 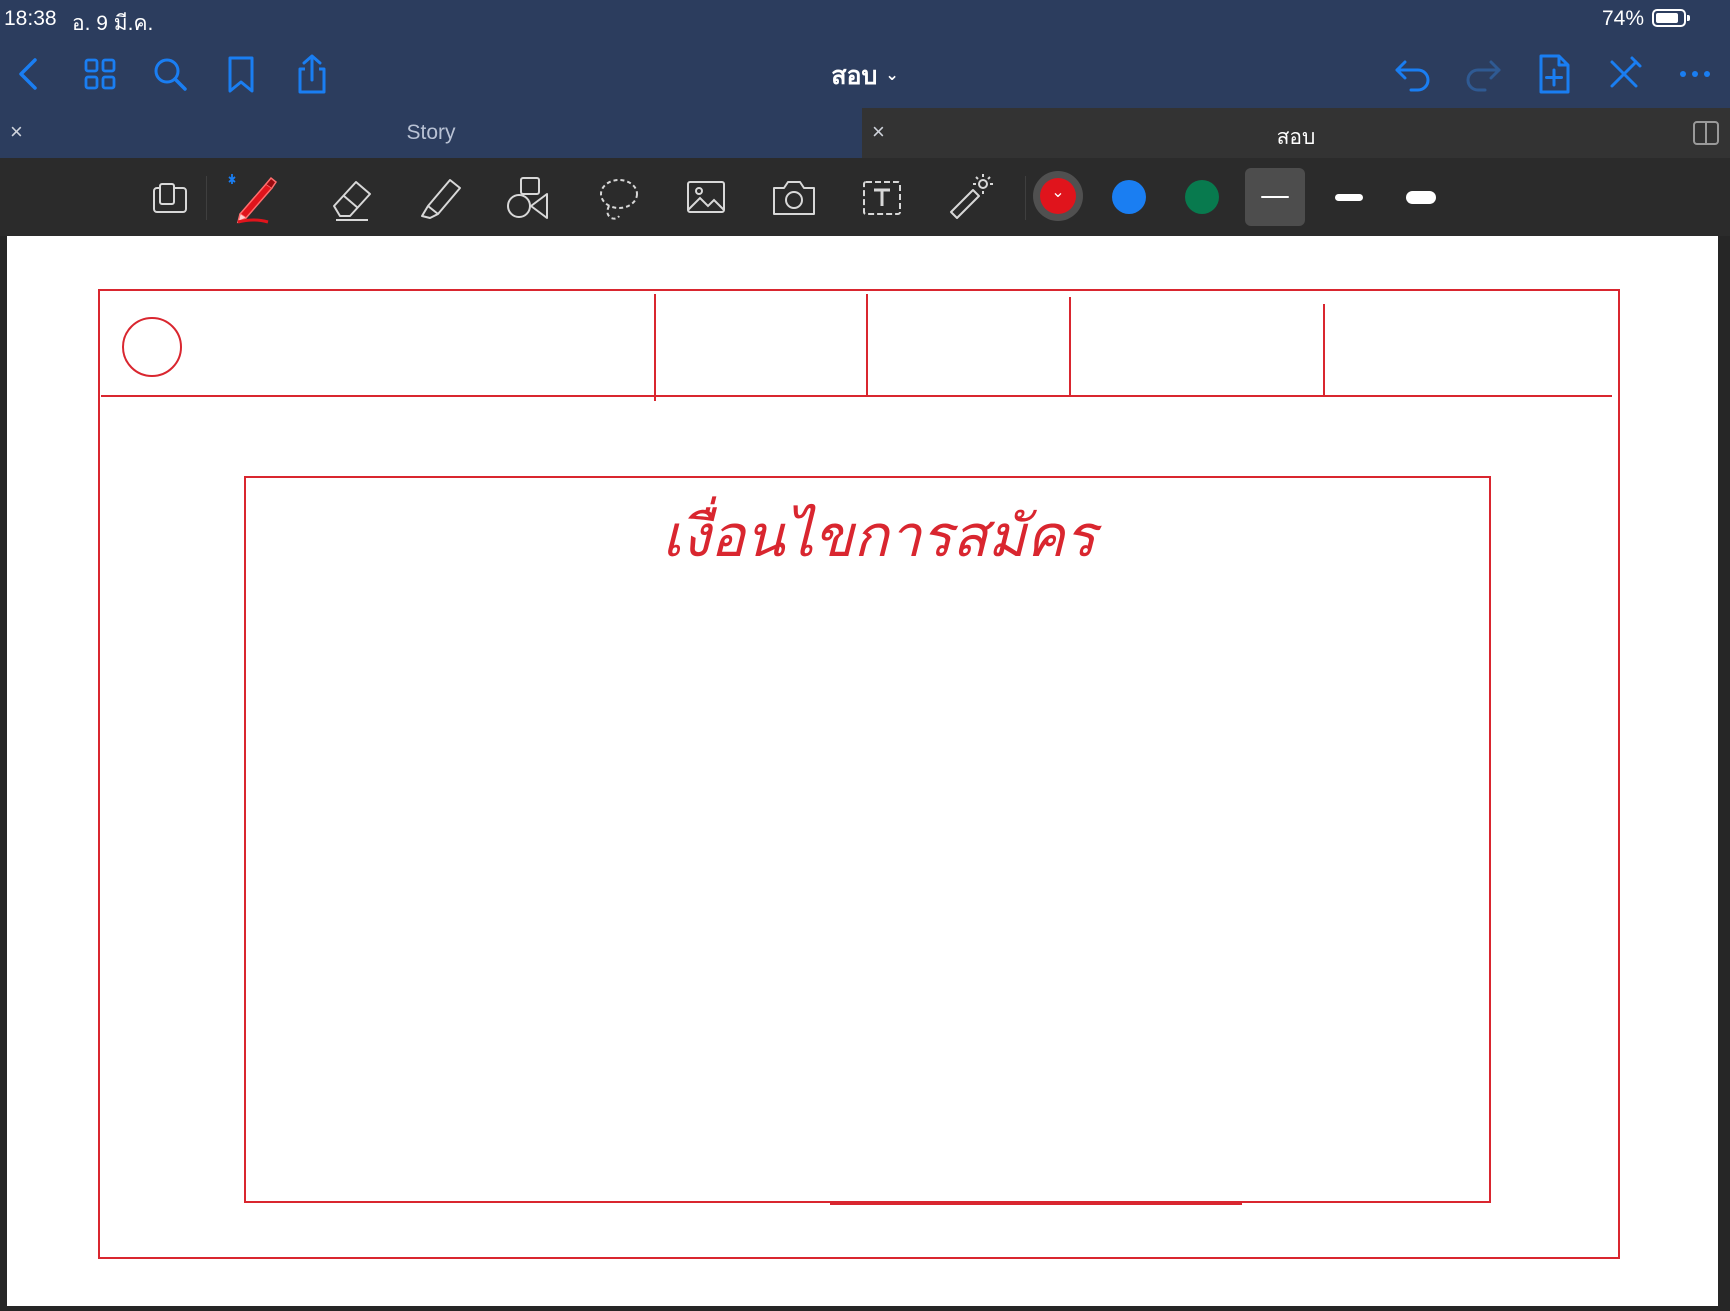 I want to click on color-swatch-blue, so click(x=1129, y=197).